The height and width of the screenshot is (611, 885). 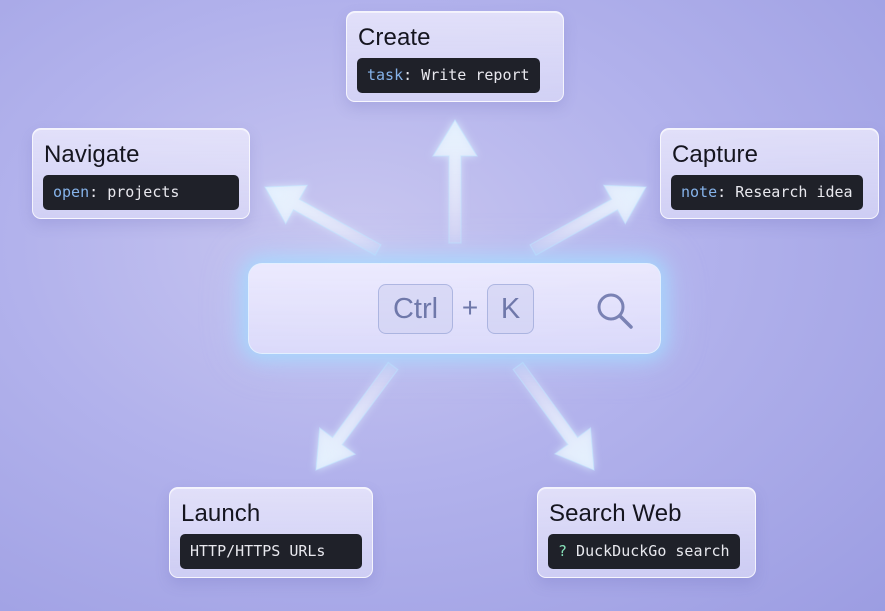 I want to click on capture-command: note: Research idea, so click(x=767, y=192).